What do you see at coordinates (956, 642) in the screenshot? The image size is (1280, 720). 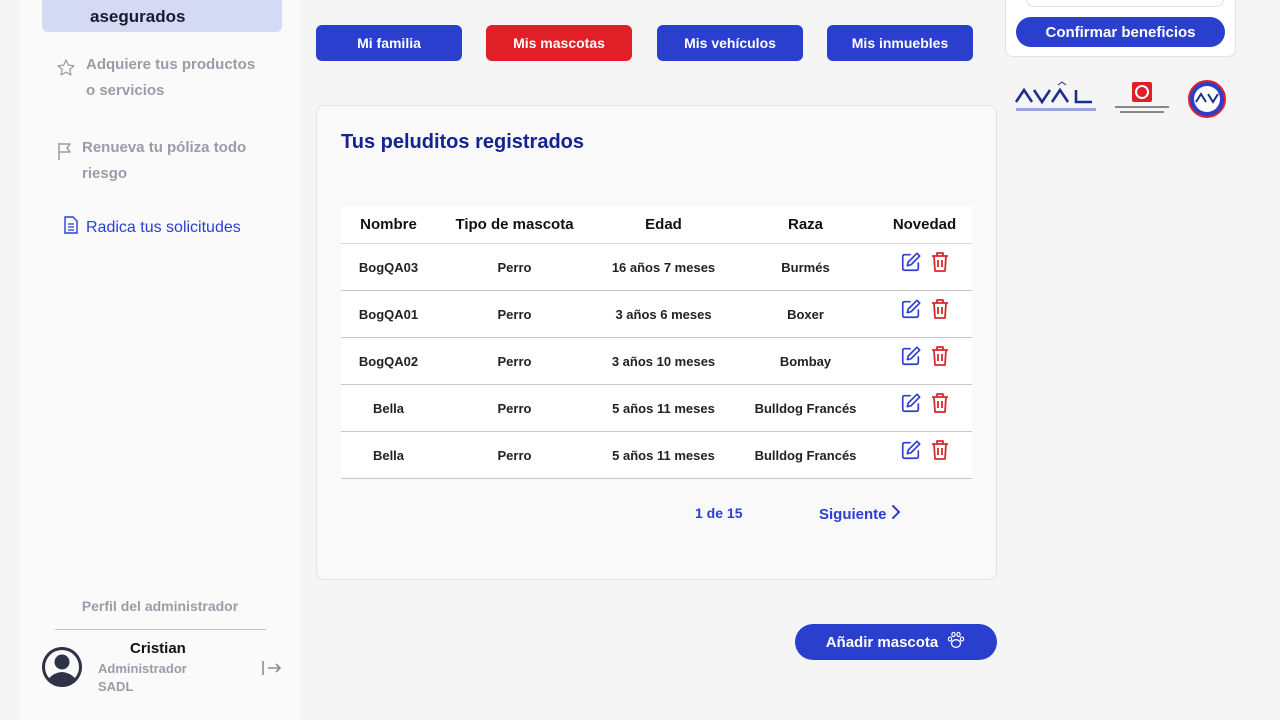 I see `paw-icon` at bounding box center [956, 642].